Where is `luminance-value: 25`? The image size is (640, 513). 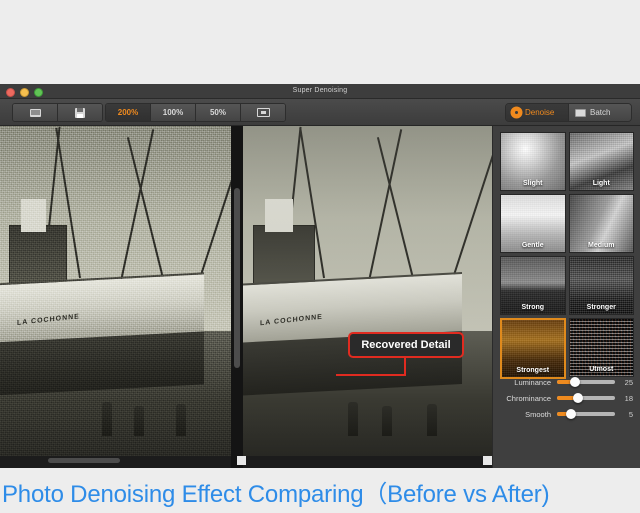
luminance-value: 25 is located at coordinates (628, 382).